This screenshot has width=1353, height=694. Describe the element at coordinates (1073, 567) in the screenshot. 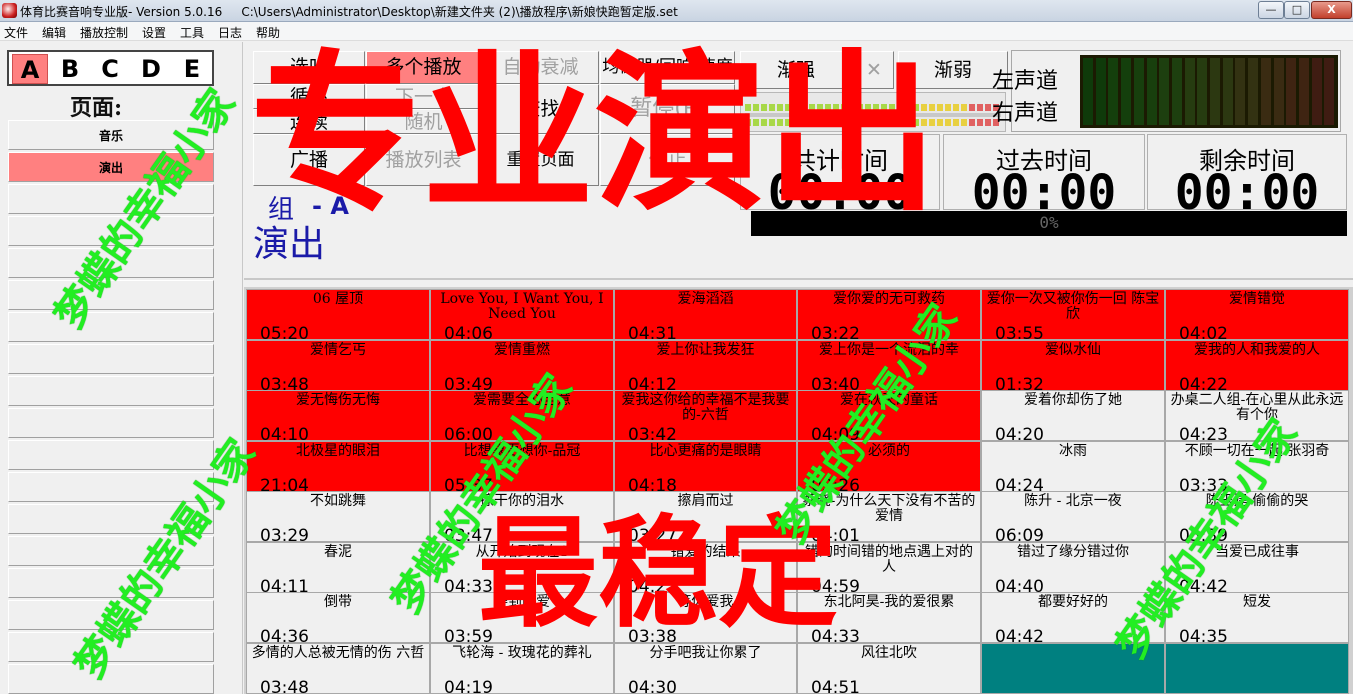

I see `song-cell: 错过了缘分错过你 04:40` at that location.